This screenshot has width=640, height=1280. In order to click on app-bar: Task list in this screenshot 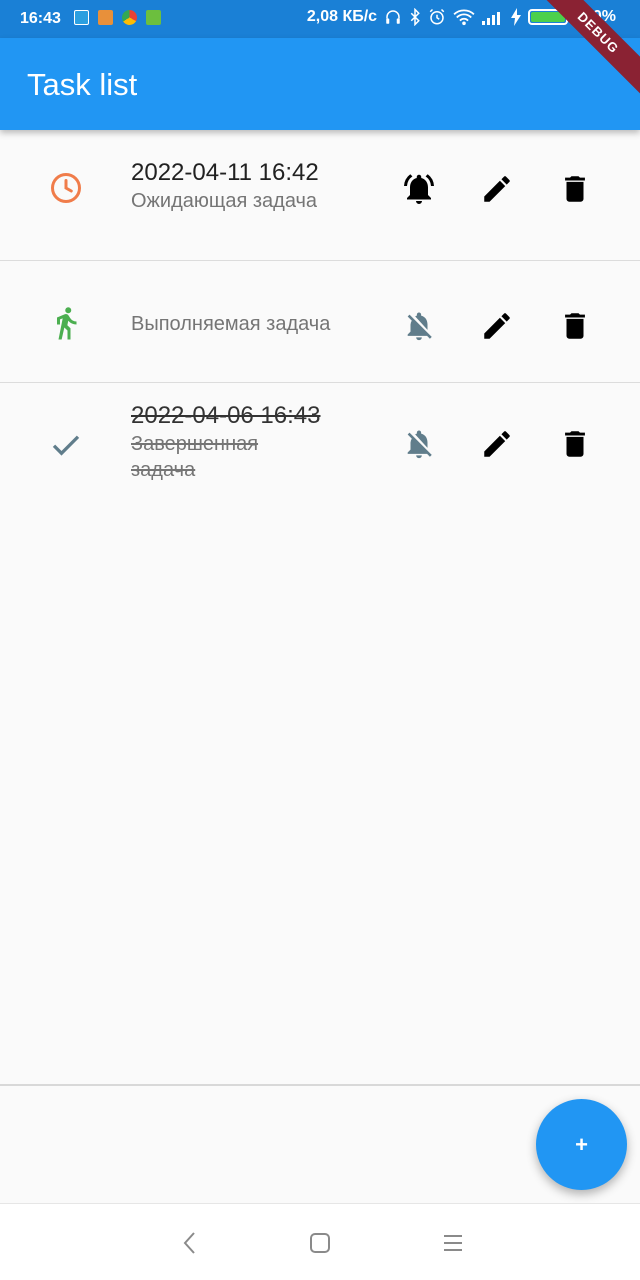, I will do `click(320, 84)`.